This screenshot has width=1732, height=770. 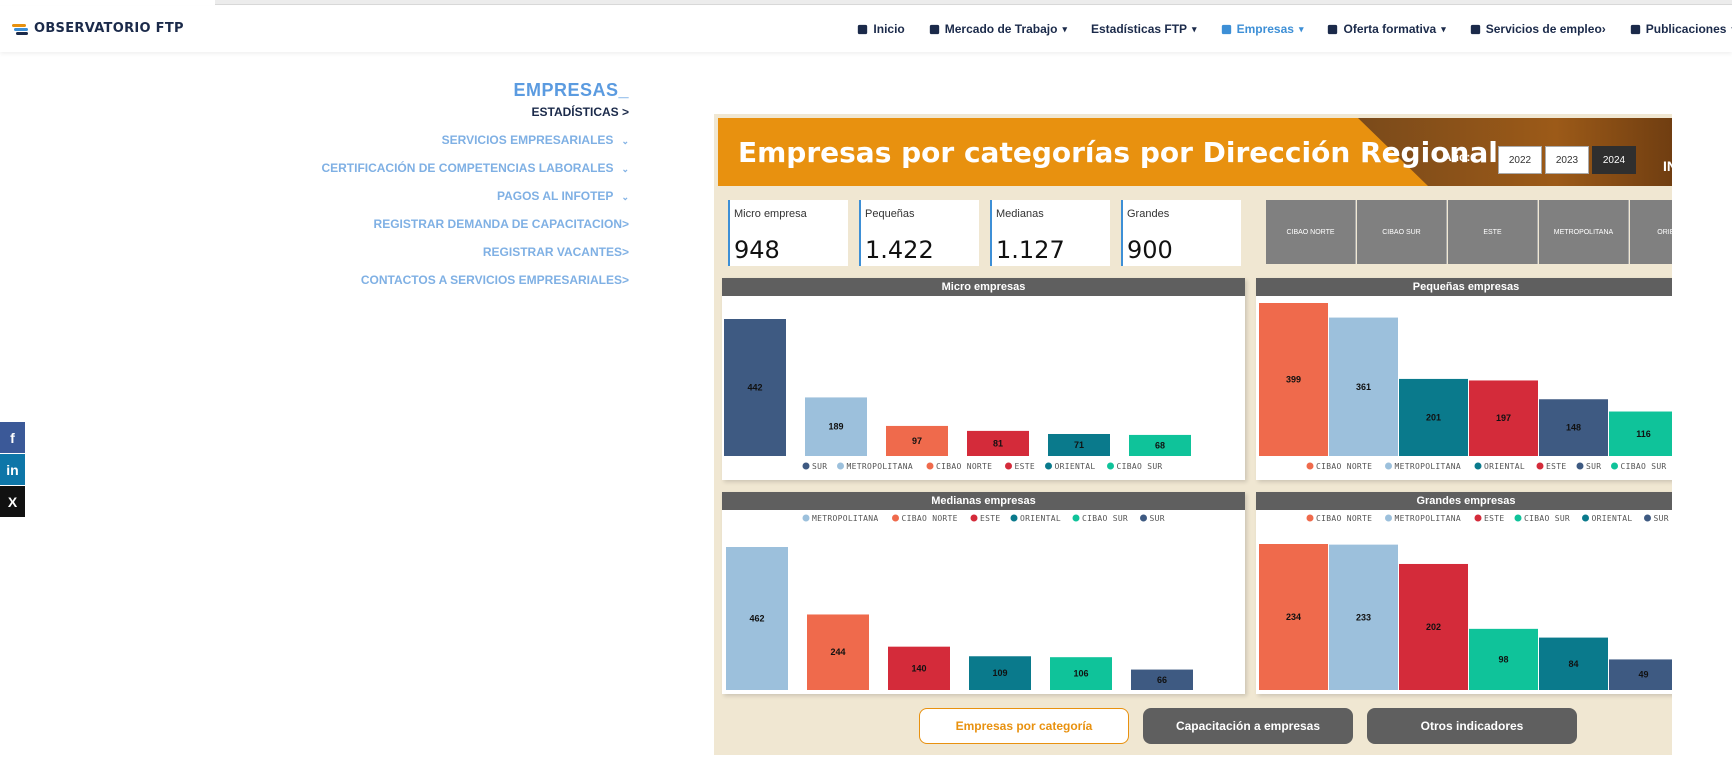 What do you see at coordinates (1139, 29) in the screenshot?
I see `nav-item-label: Estadísticas FTP` at bounding box center [1139, 29].